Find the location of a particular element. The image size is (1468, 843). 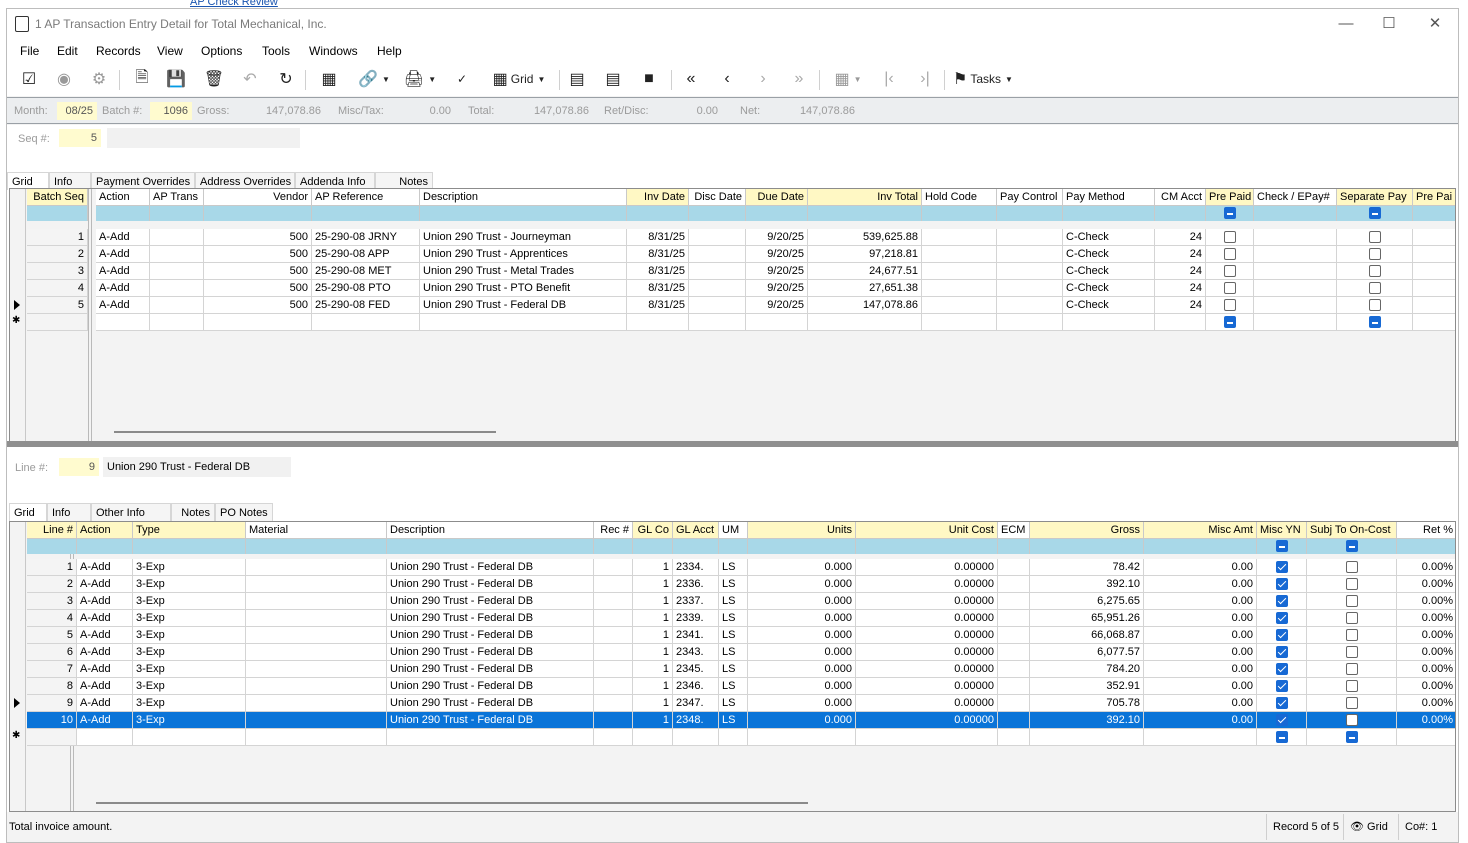

filter-checkbox is located at coordinates (1351, 546).